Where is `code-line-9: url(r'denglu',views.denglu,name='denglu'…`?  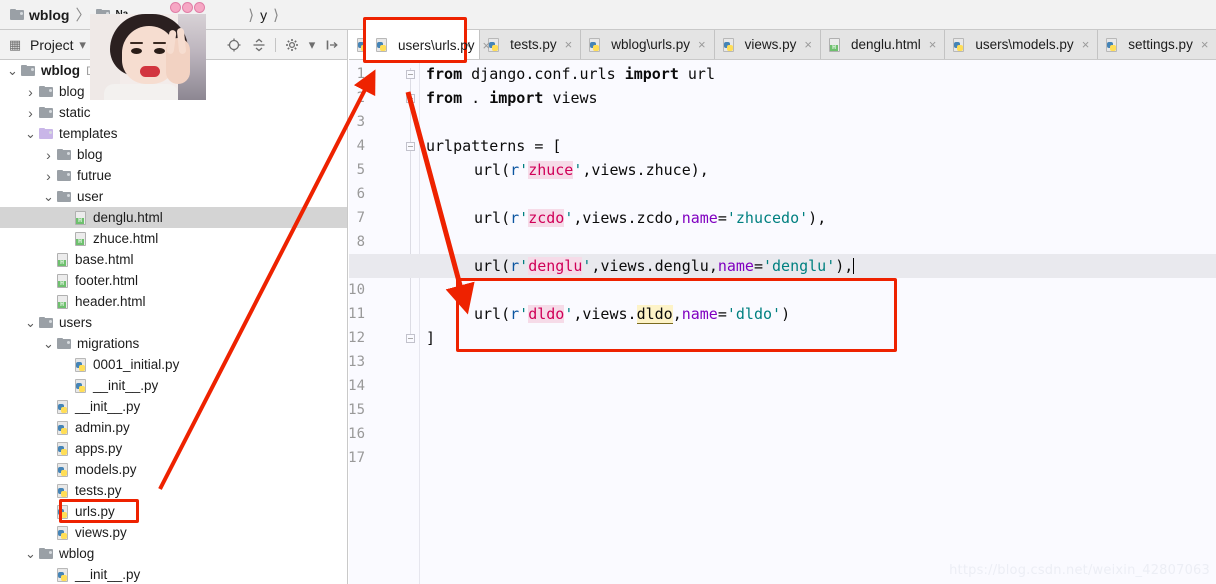 code-line-9: url(r'denglu',views.denglu,name='denglu'… is located at coordinates (664, 266).